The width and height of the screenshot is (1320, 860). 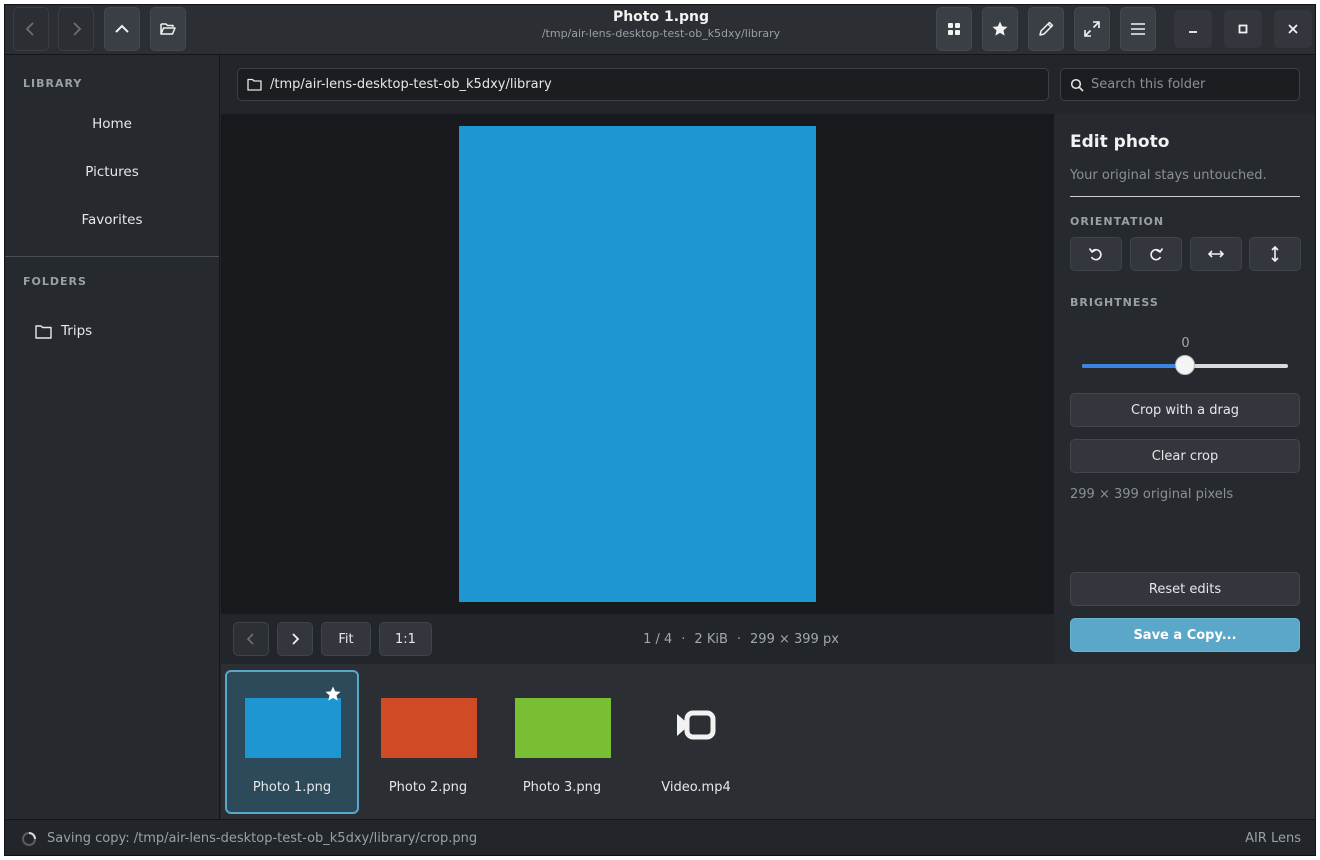 I want to click on photo-position: 1 / 4, so click(x=658, y=639).